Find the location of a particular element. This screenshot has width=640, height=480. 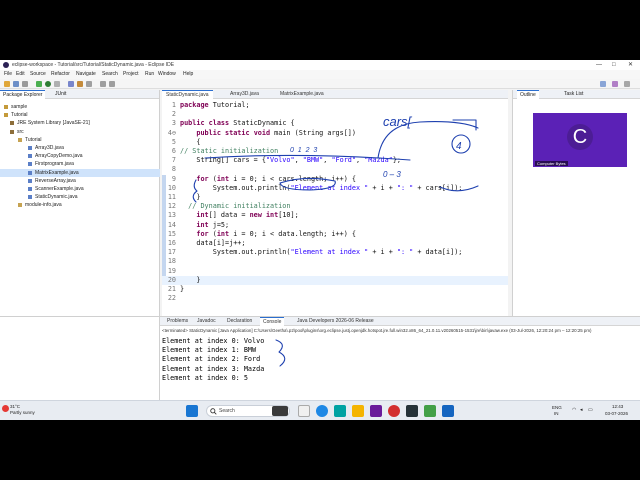

tree-item: Firstprogram.java is located at coordinates (80, 164).